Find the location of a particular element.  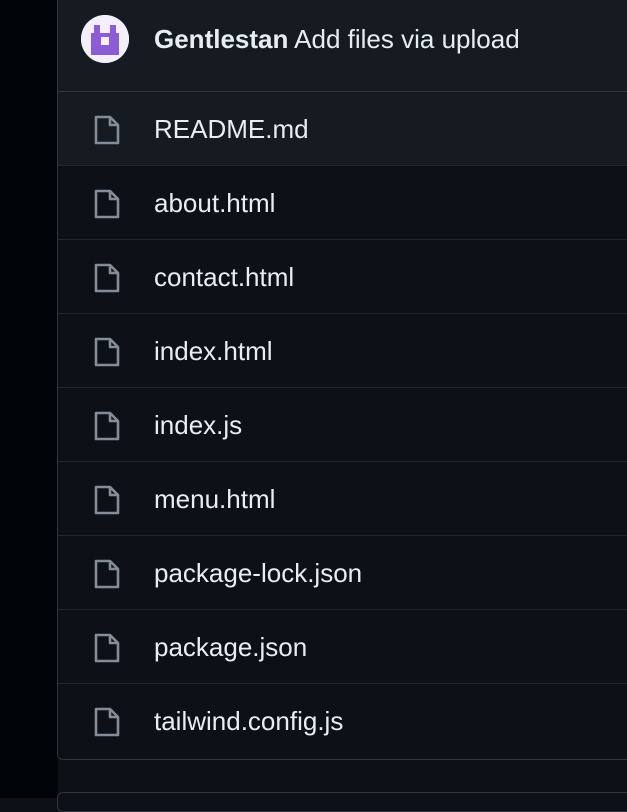

file-name-link: menu.html is located at coordinates (214, 499).